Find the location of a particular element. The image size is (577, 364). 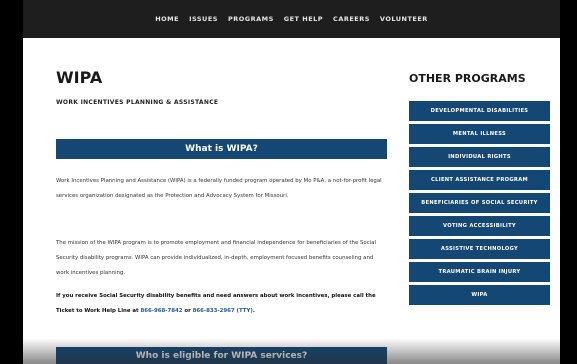

sidebar-item-wipa: WIPA is located at coordinates (479, 295).